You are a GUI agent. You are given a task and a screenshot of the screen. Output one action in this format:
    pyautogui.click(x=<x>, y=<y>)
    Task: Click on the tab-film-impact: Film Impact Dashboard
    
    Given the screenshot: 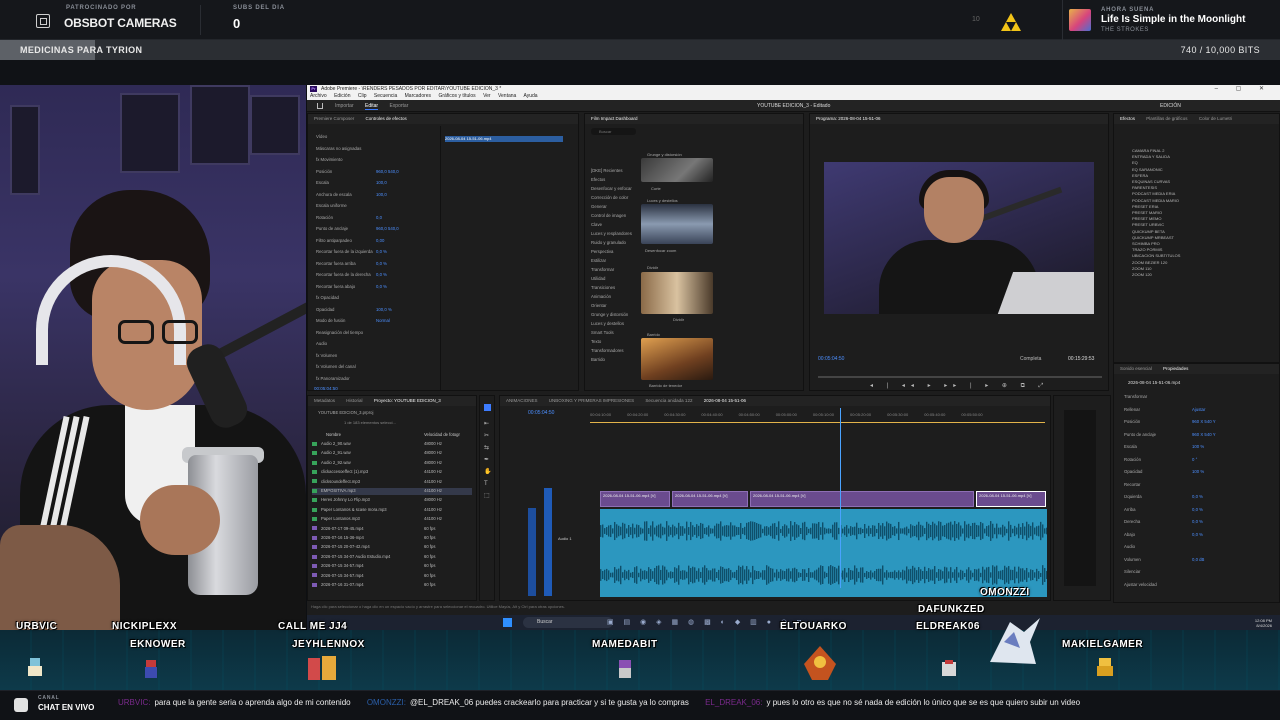 What is the action you would take?
    pyautogui.click(x=614, y=118)
    